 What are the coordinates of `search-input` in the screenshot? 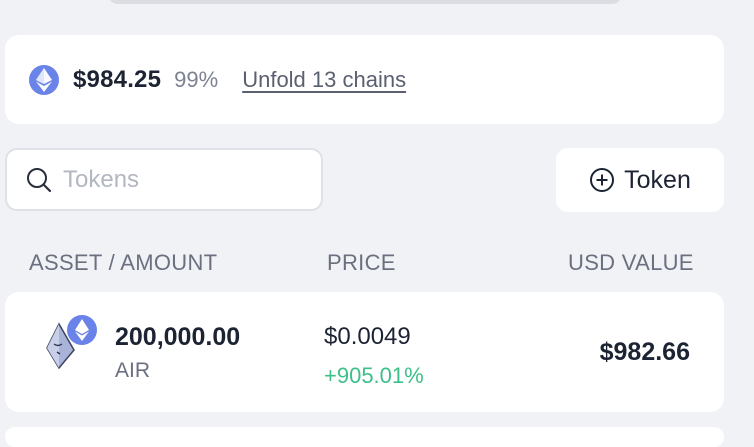 It's located at (183, 179).